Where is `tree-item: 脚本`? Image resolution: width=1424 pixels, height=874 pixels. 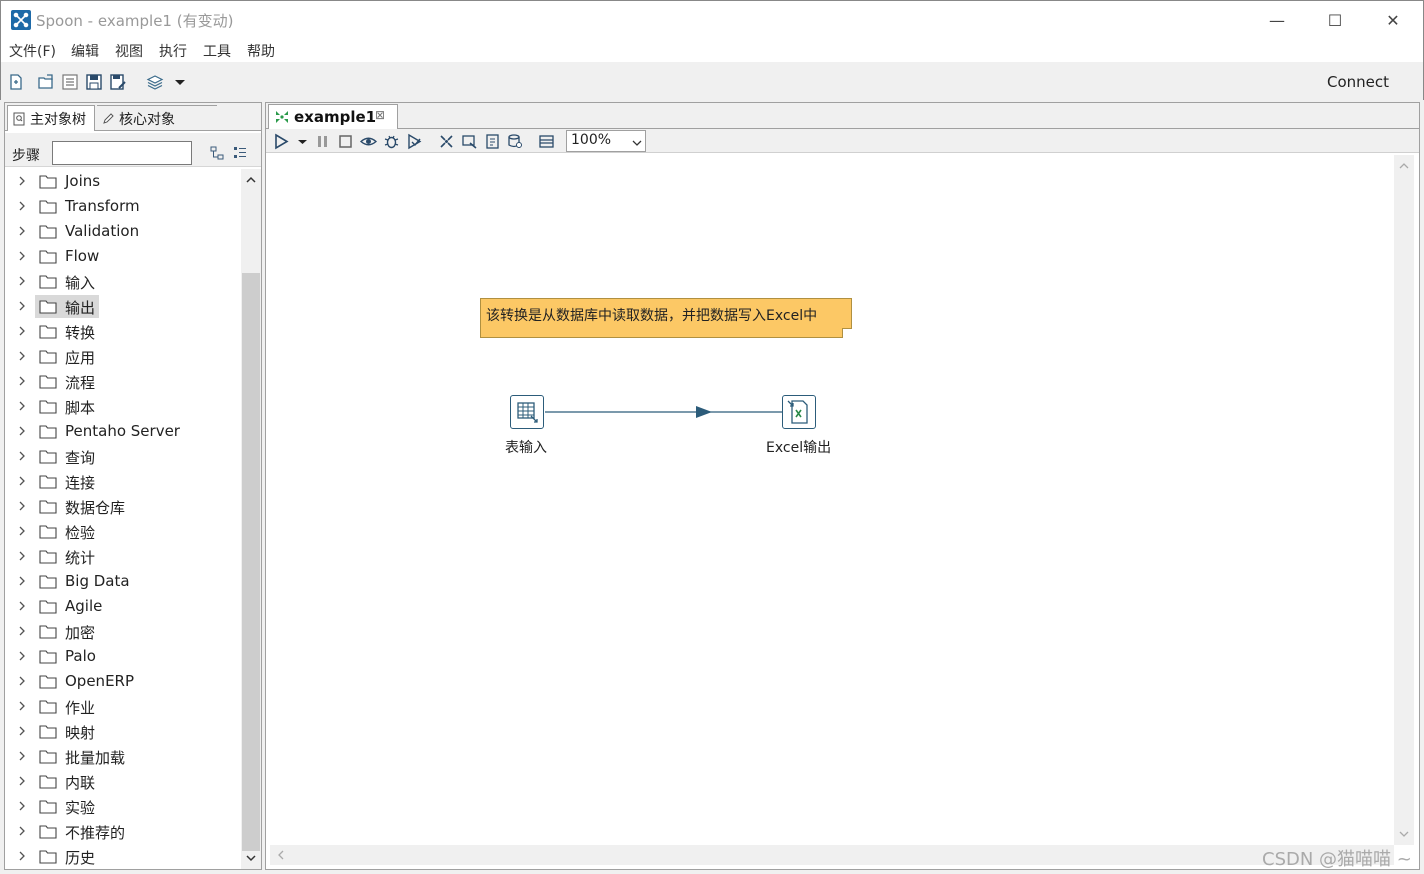
tree-item: 脚本 is located at coordinates (123, 406).